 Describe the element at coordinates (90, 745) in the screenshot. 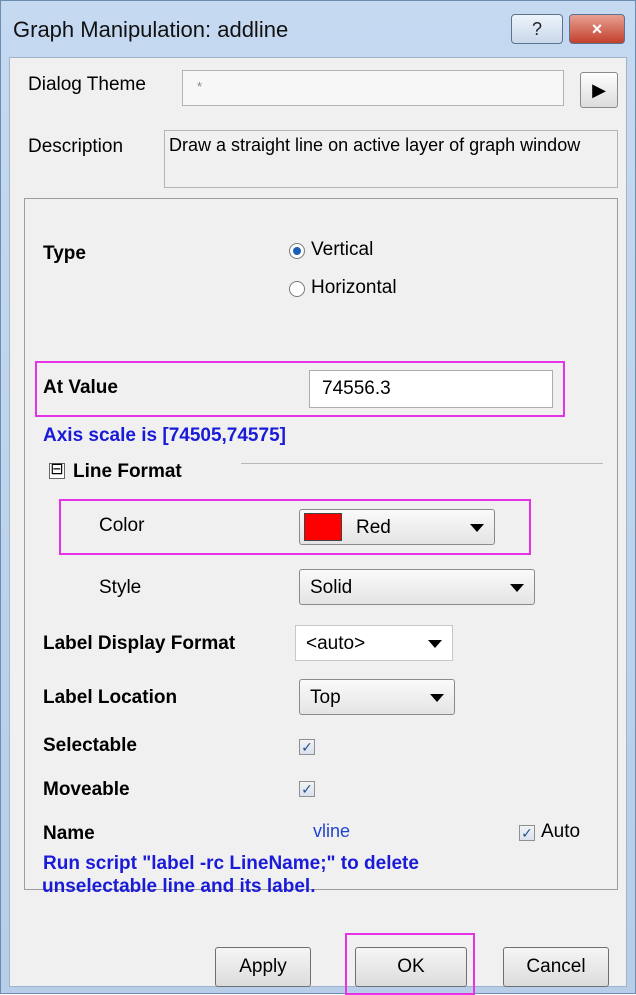

I see `selectable-label: Selectable` at that location.